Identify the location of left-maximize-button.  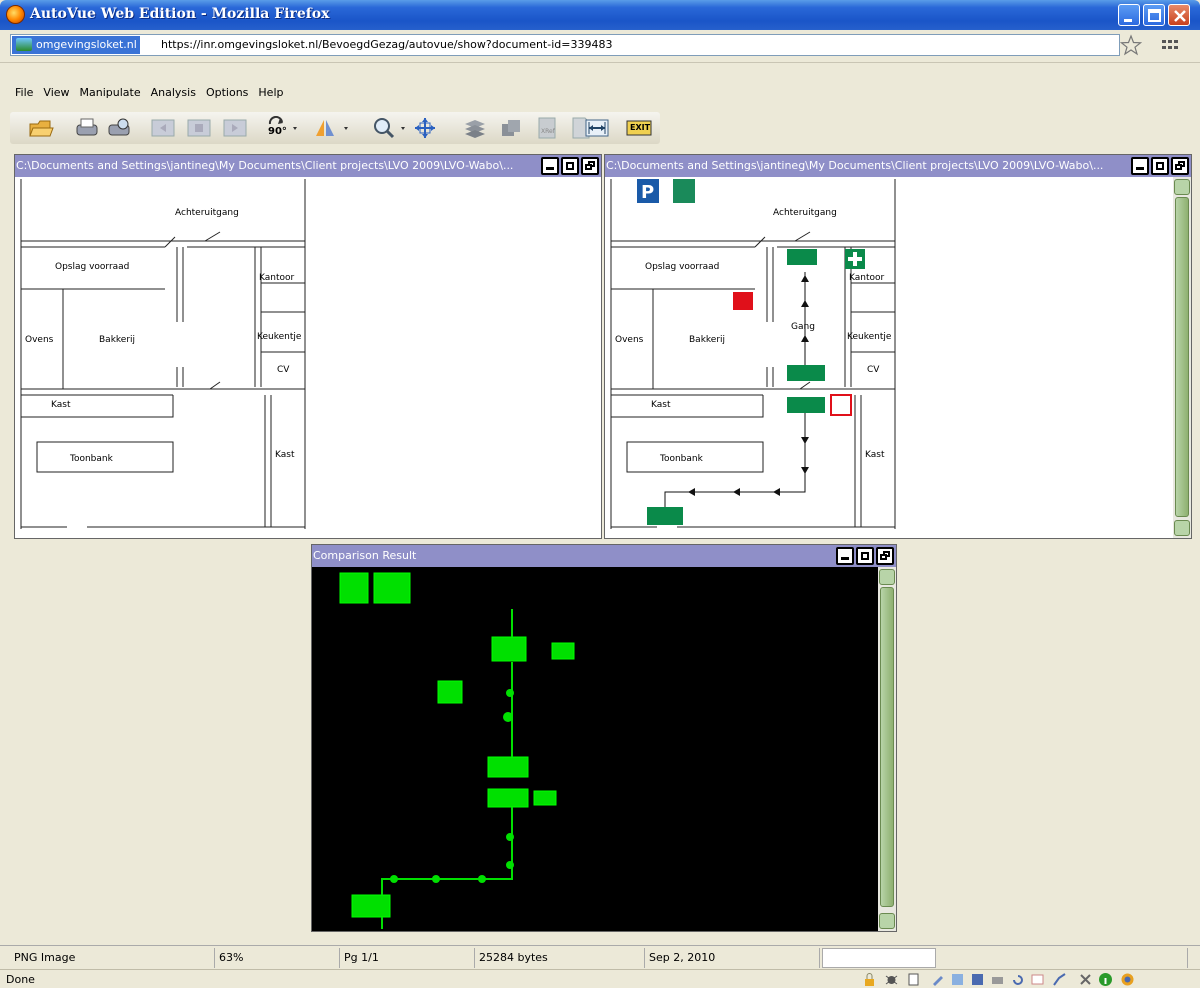
(570, 166).